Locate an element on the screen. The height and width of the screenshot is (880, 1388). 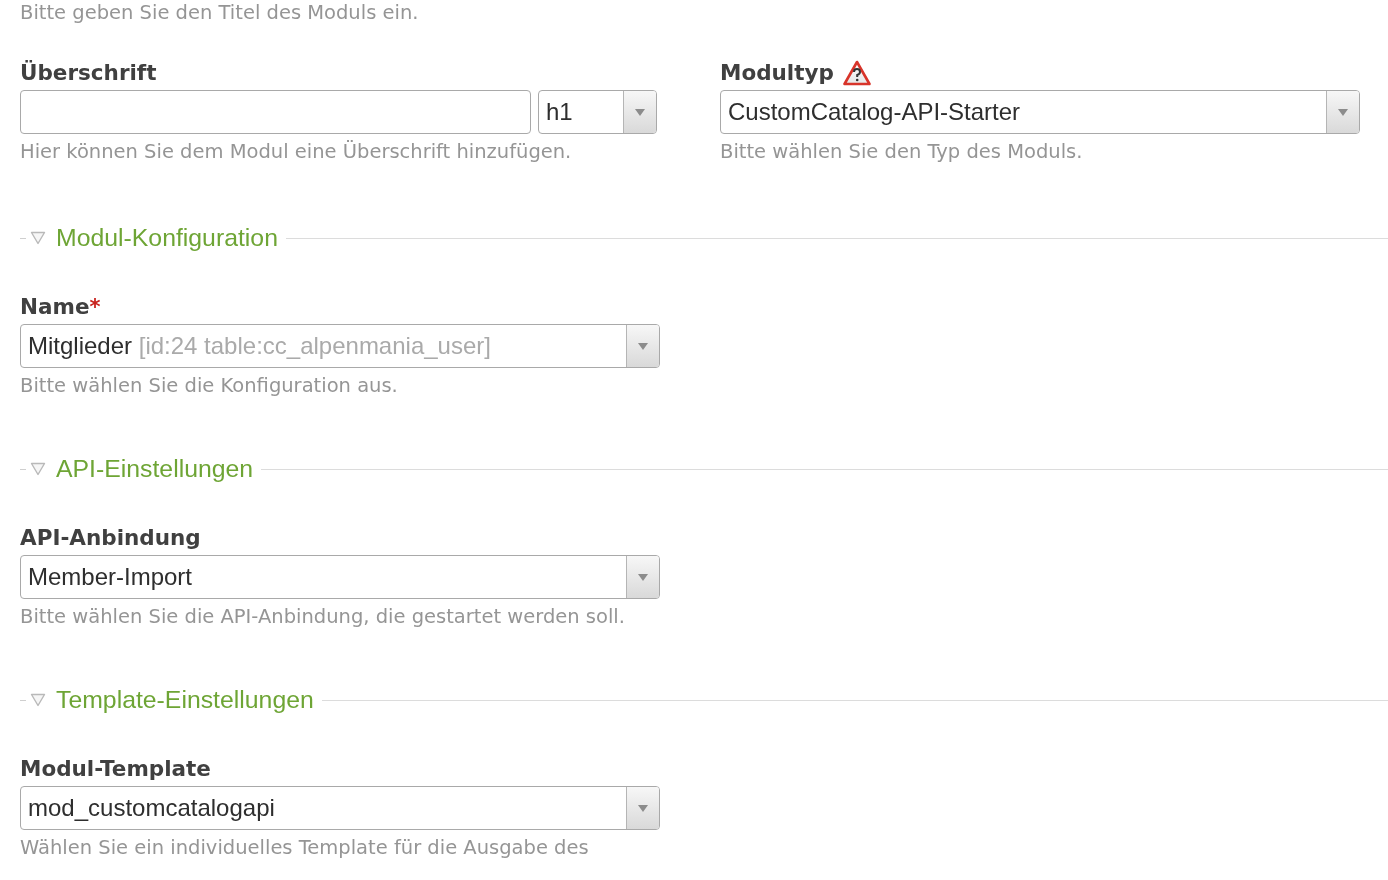
required-asterisk: * is located at coordinates (95, 307).